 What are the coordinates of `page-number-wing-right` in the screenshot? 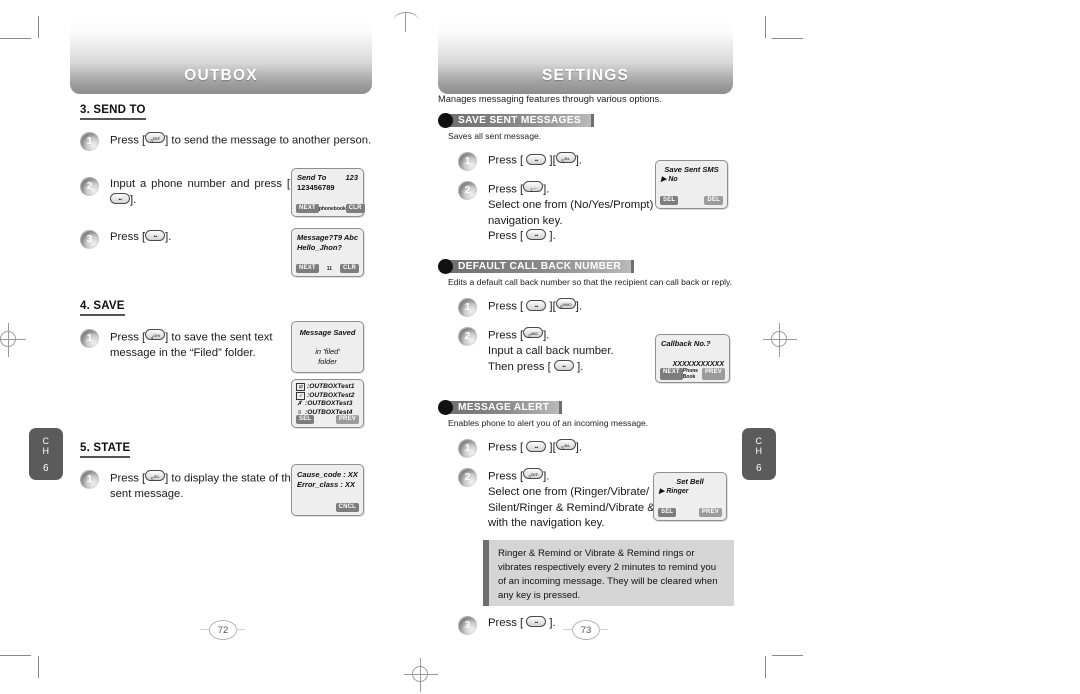 It's located at (603, 629).